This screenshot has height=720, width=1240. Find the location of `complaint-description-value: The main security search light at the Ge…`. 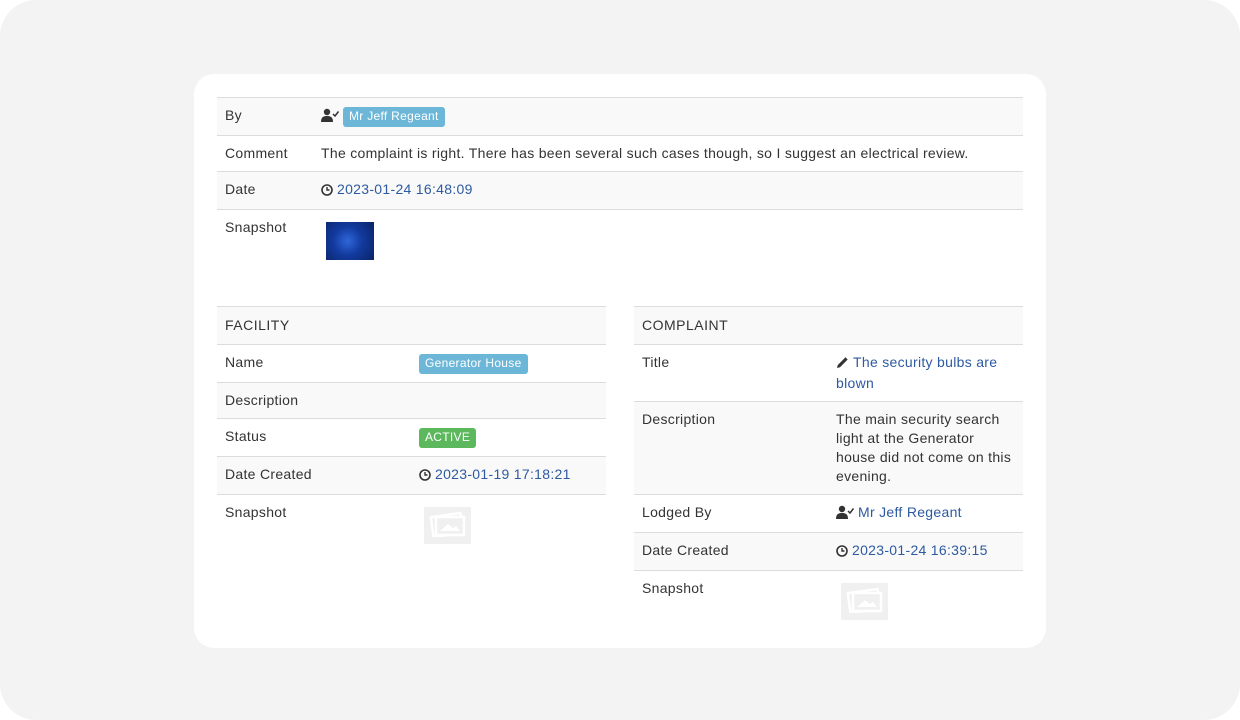

complaint-description-value: The main security search light at the Ge… is located at coordinates (925, 448).